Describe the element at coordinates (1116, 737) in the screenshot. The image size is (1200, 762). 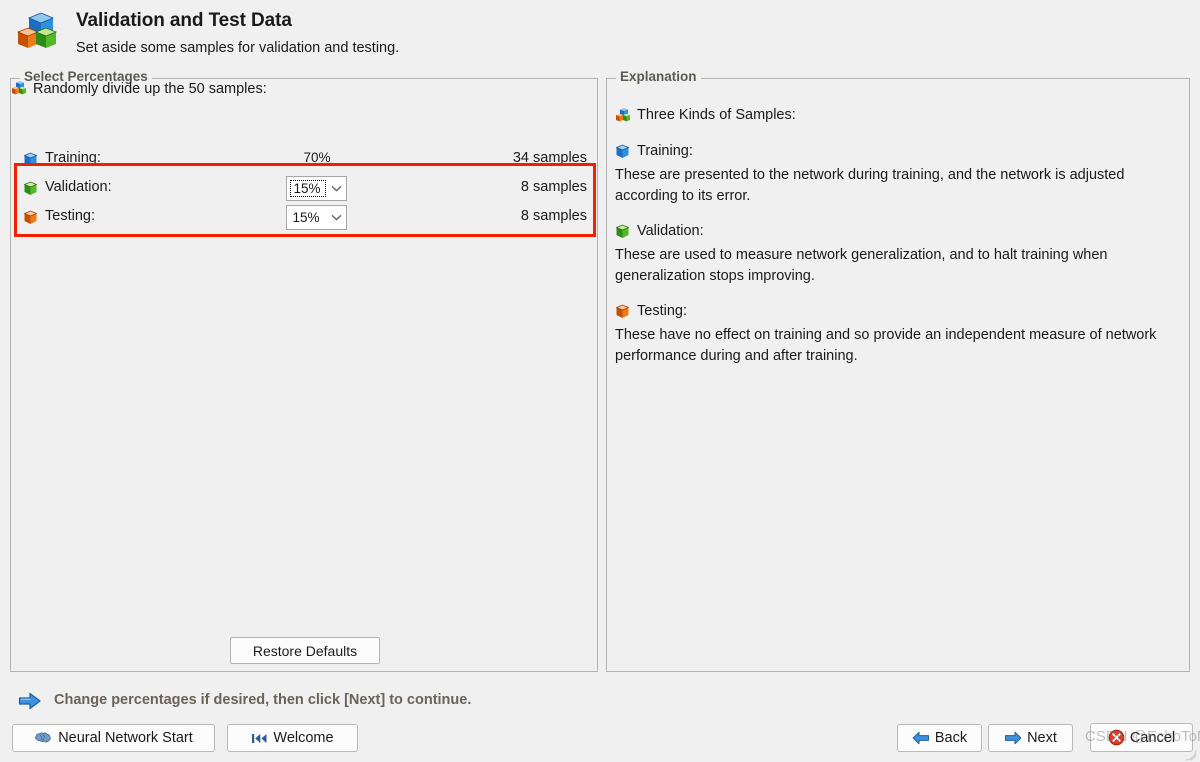
I see `error-close-icon` at that location.